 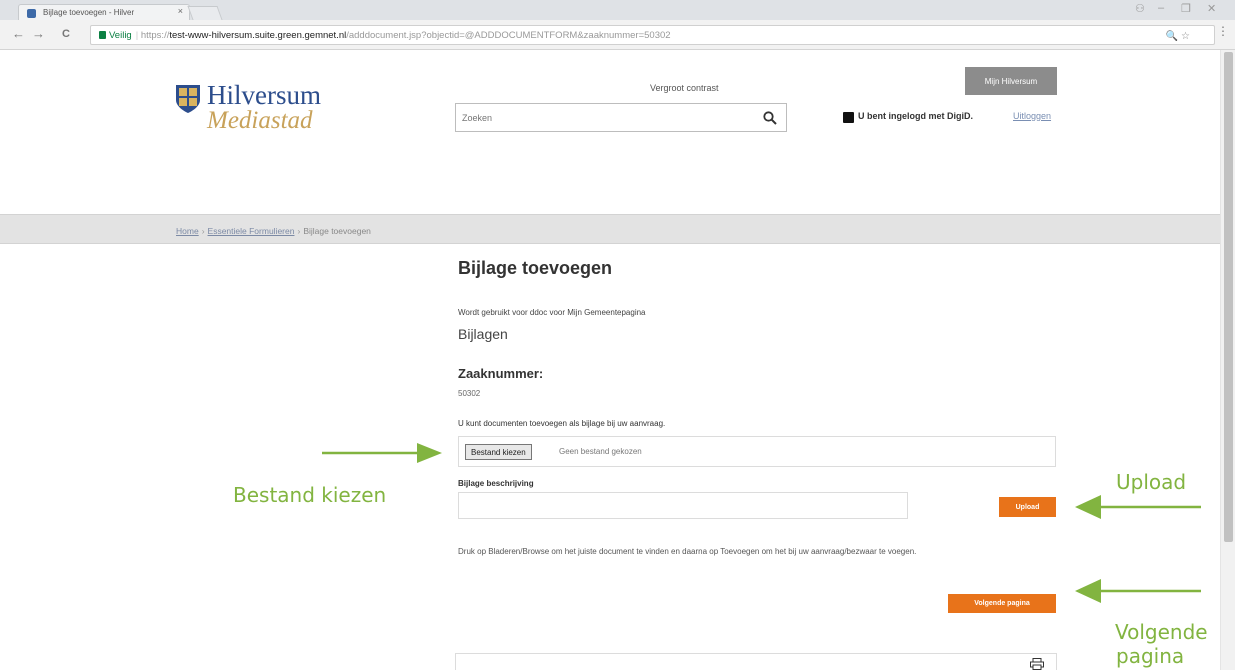 I want to click on tab-close-icon: ×, so click(x=180, y=11).